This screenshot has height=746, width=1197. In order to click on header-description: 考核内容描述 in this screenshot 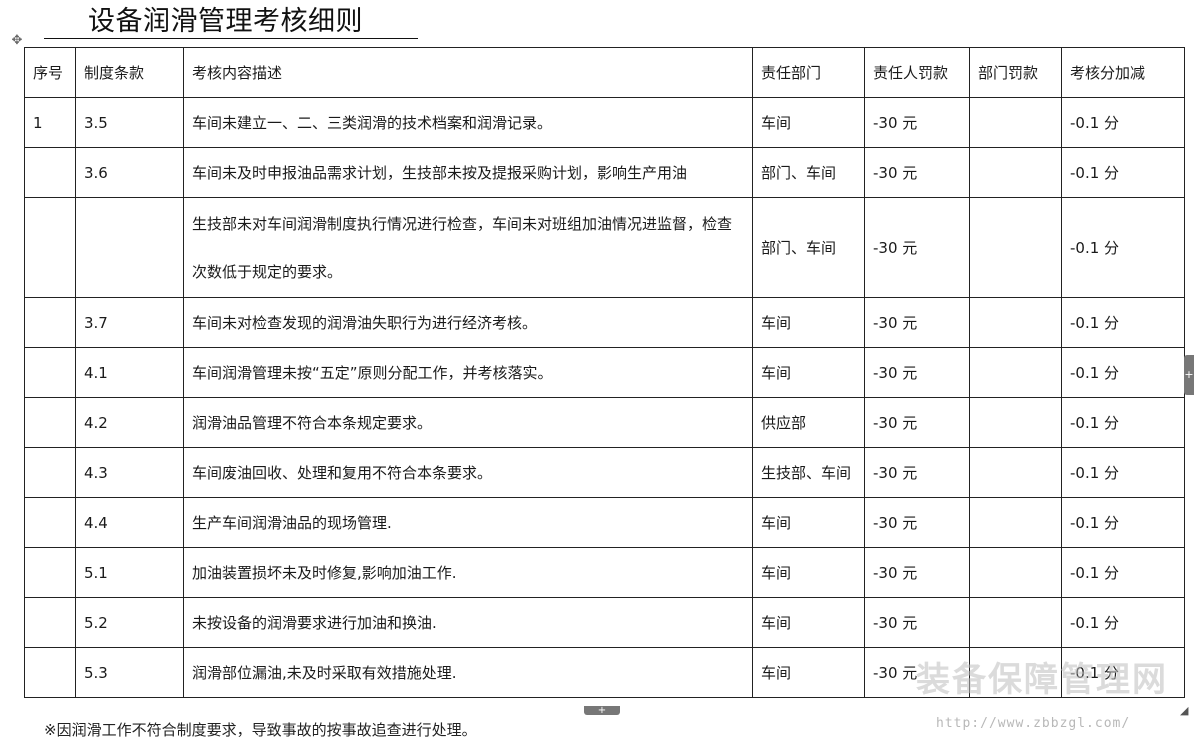, I will do `click(468, 72)`.